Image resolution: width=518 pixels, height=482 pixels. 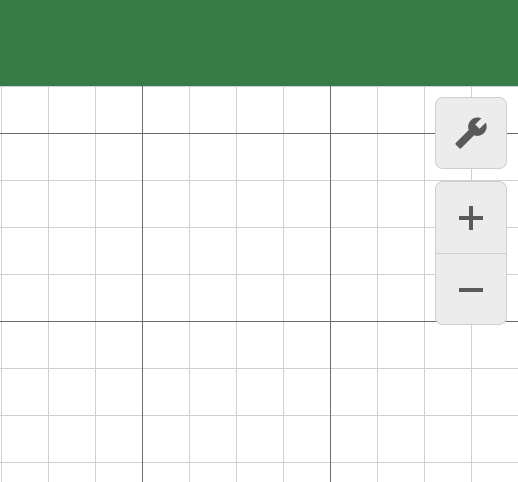 I want to click on plus-icon, so click(x=471, y=218).